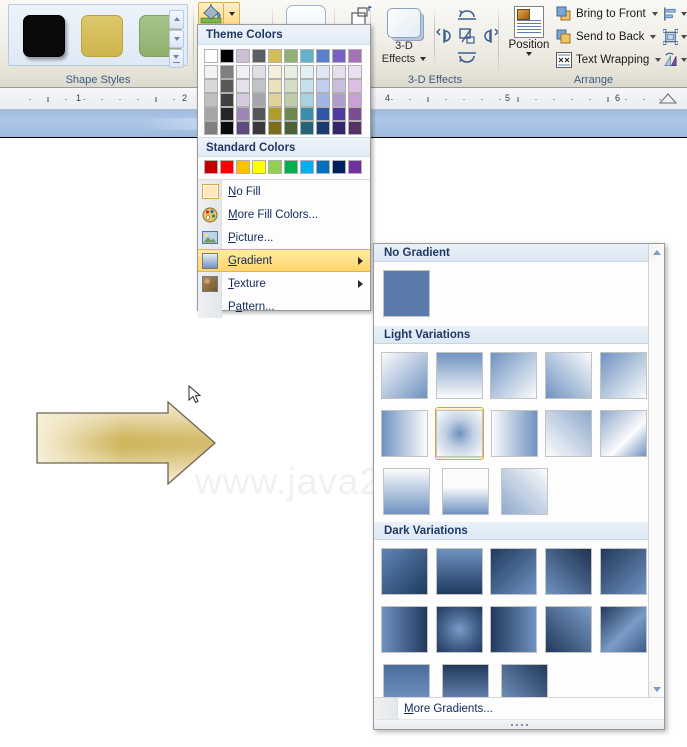 This screenshot has height=747, width=687. I want to click on tilt-up-icon, so click(467, 14).